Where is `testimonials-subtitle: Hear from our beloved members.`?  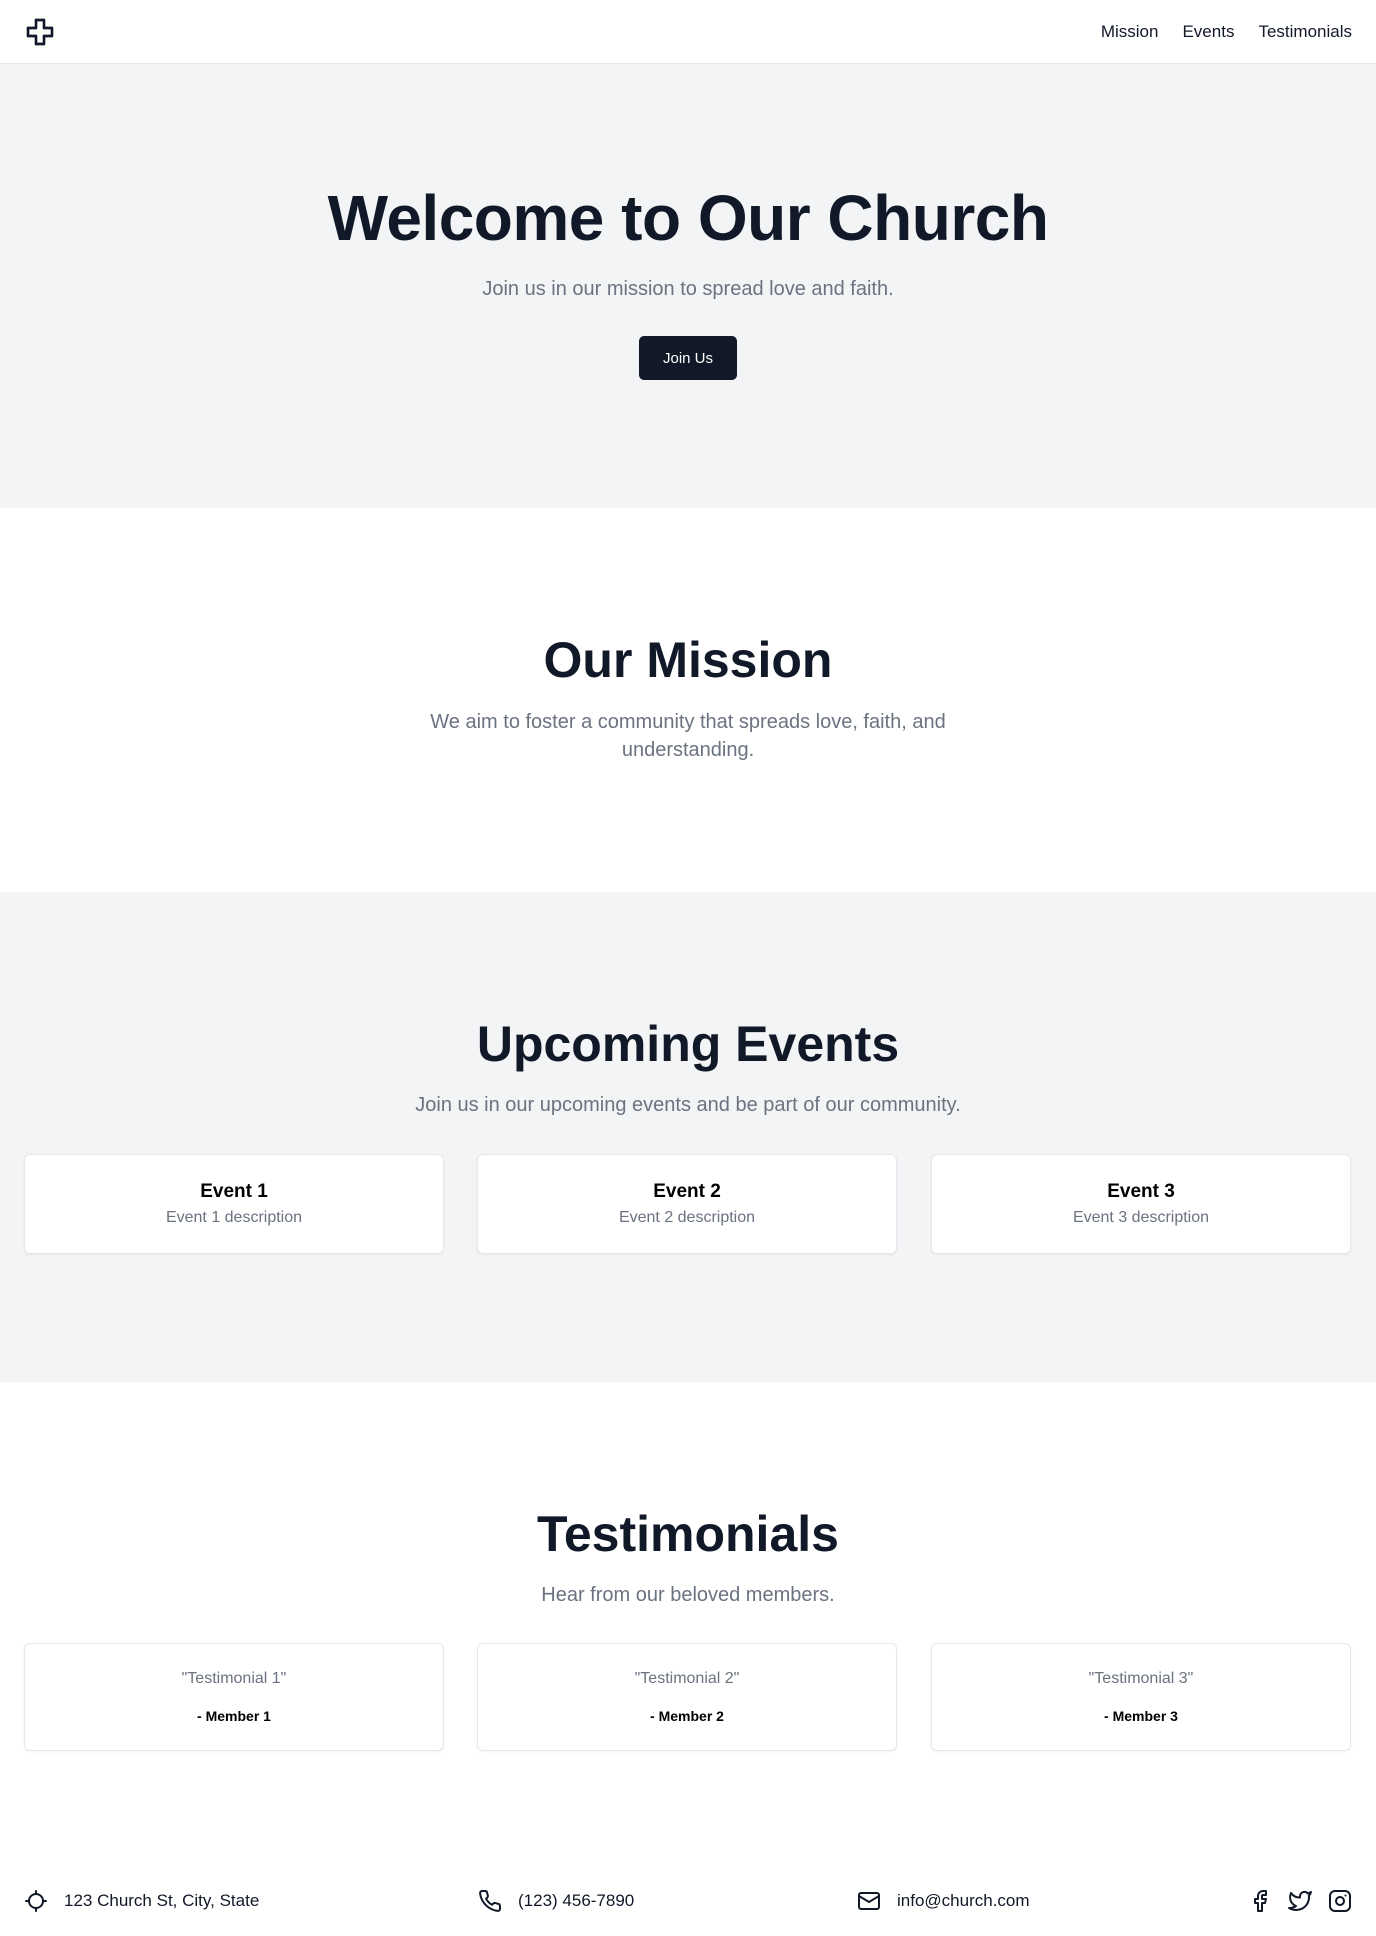 testimonials-subtitle: Hear from our beloved members. is located at coordinates (688, 1595).